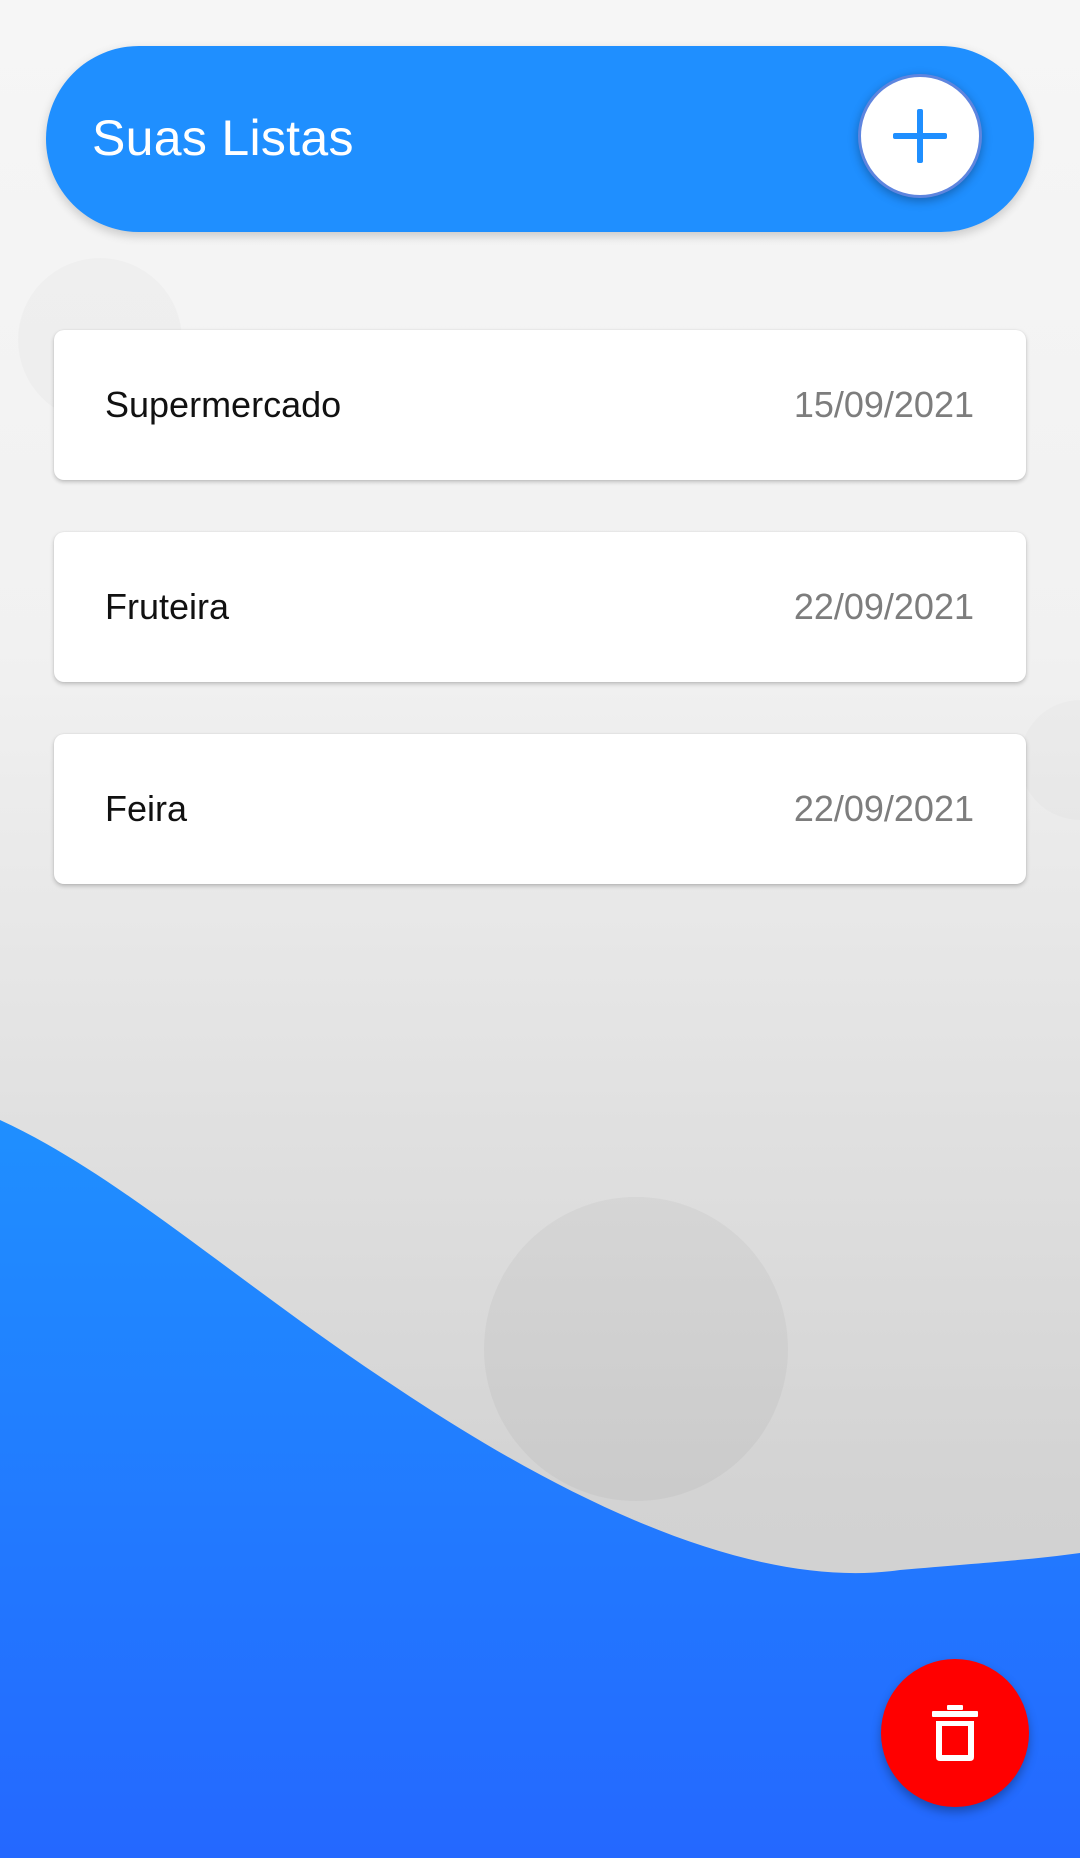  I want to click on list-name: Supermercado, so click(223, 404).